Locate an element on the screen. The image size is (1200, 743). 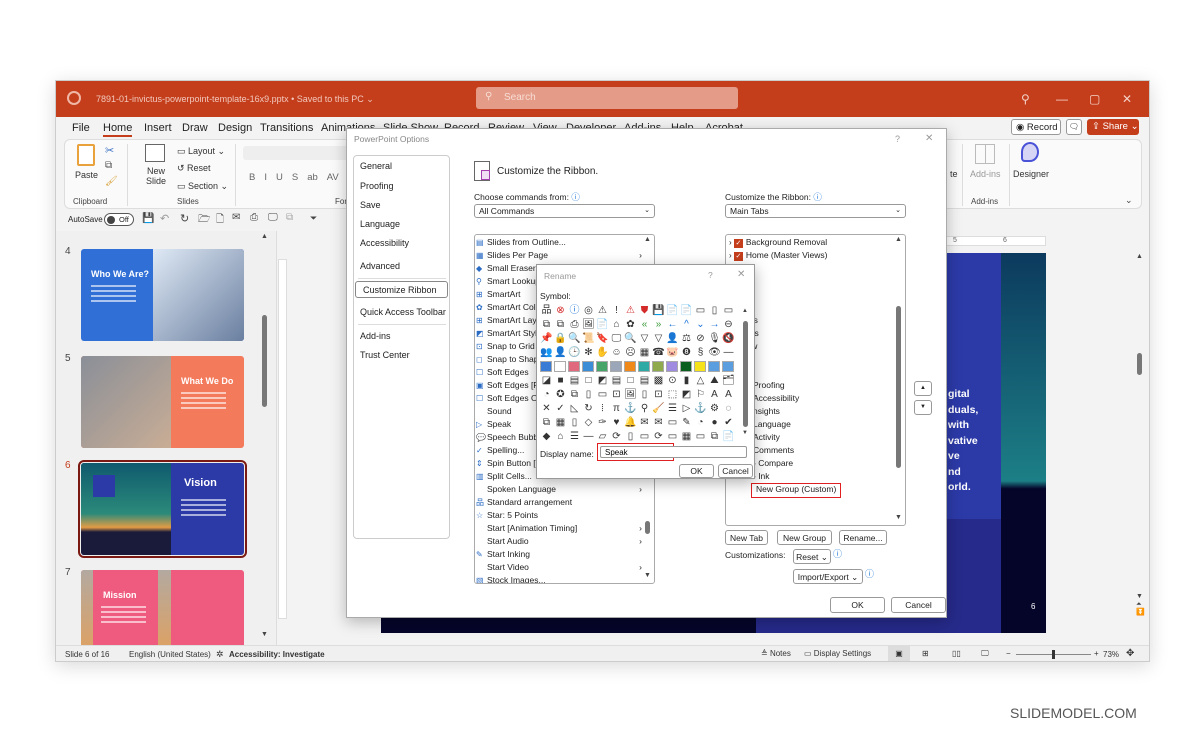
normal-view-button: ▣ is located at coordinates (899, 653).